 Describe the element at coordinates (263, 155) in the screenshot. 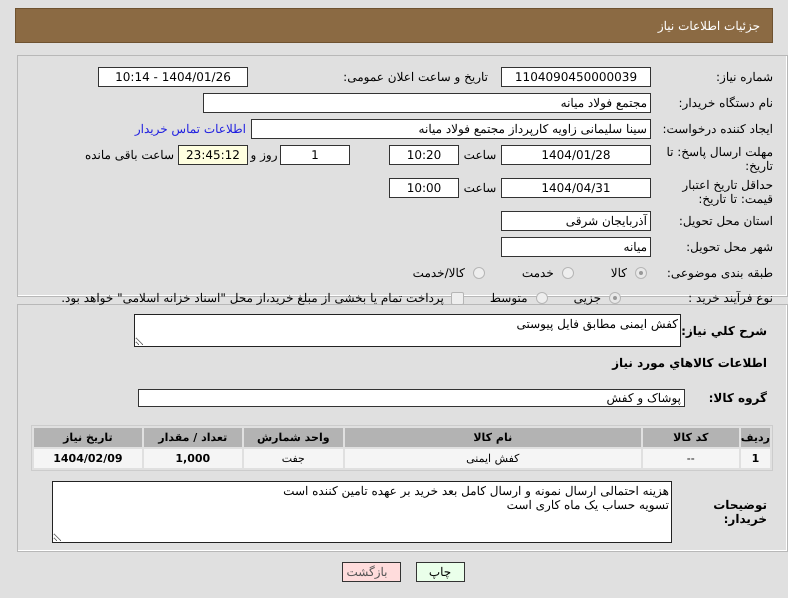

I see `field-label: روز و` at that location.